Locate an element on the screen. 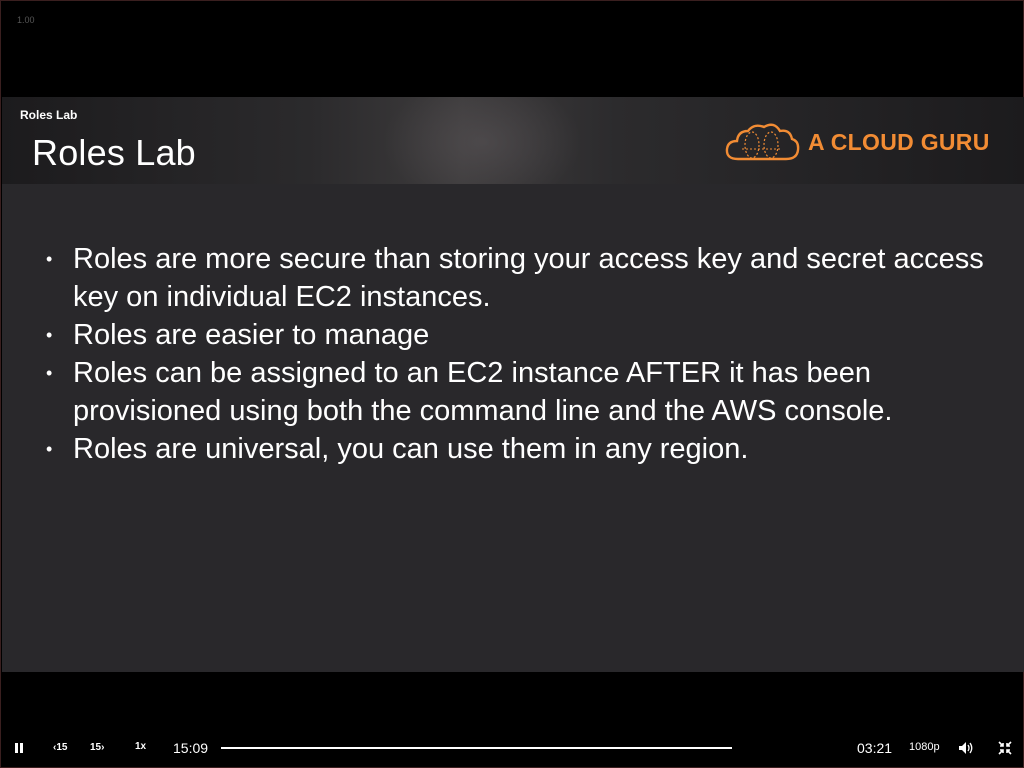  cloud-logo-icon is located at coordinates (762, 142).